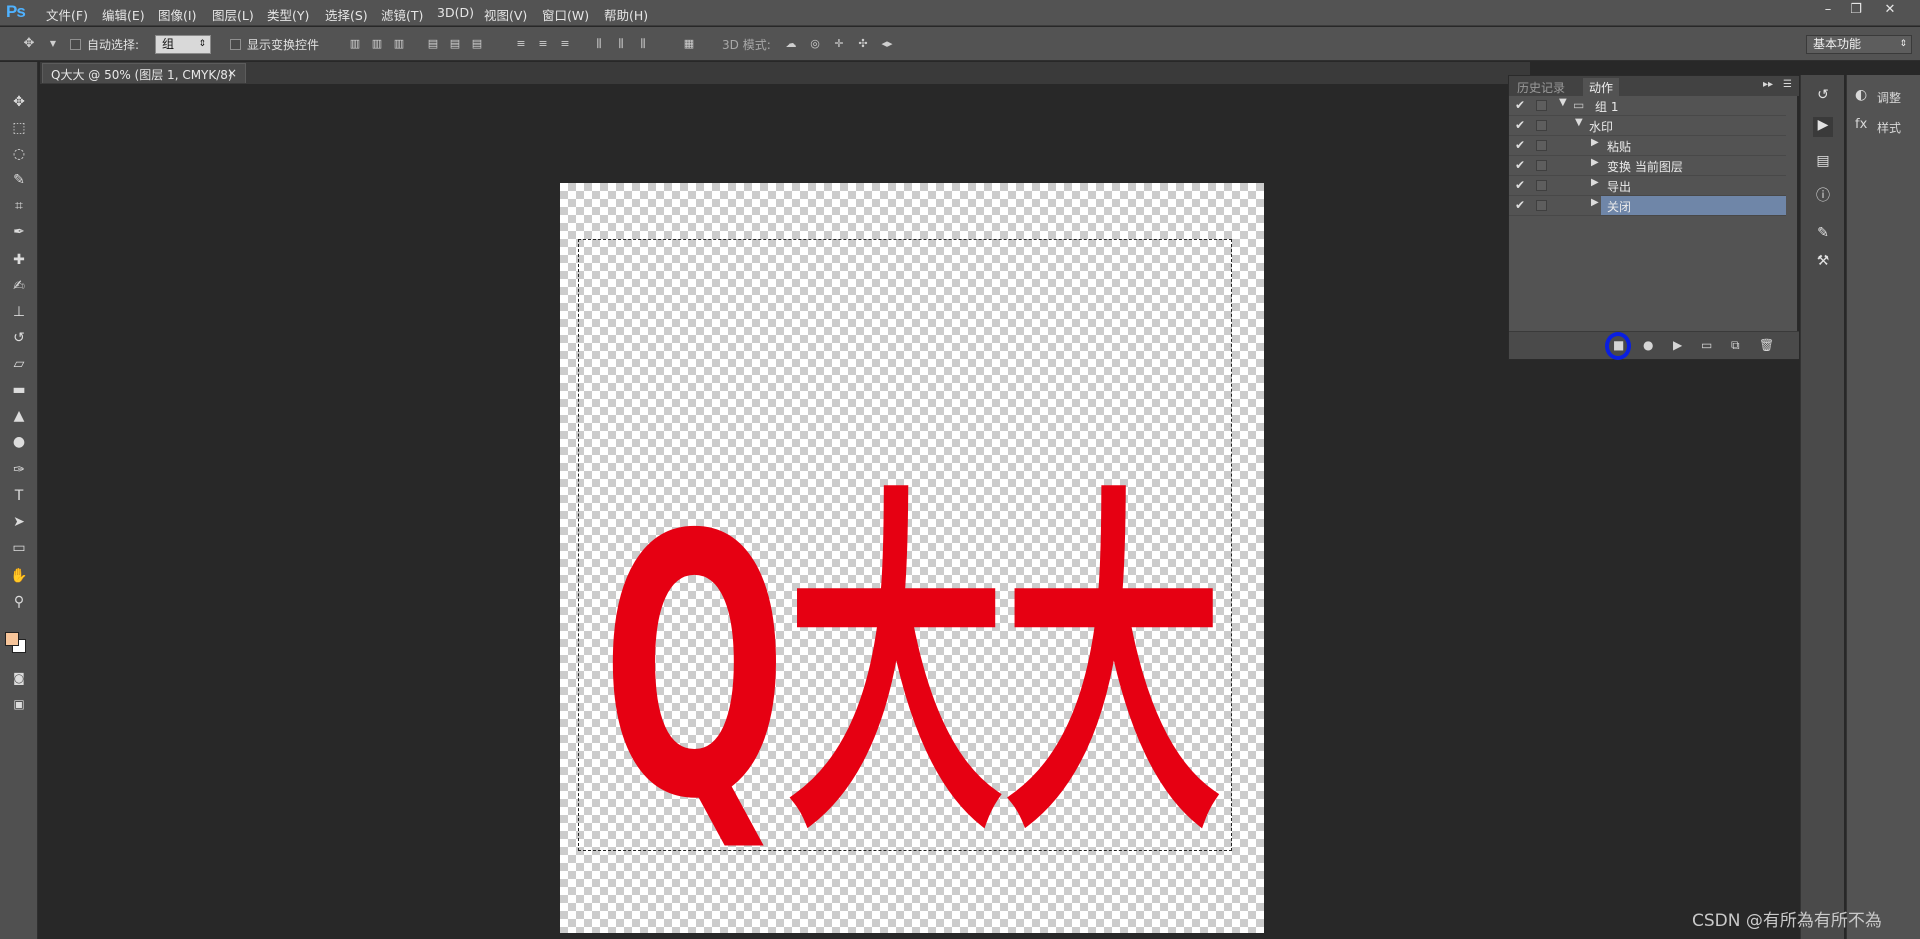 The height and width of the screenshot is (939, 1920). I want to click on auto-select-dropdown: 组 ⇕, so click(183, 44).